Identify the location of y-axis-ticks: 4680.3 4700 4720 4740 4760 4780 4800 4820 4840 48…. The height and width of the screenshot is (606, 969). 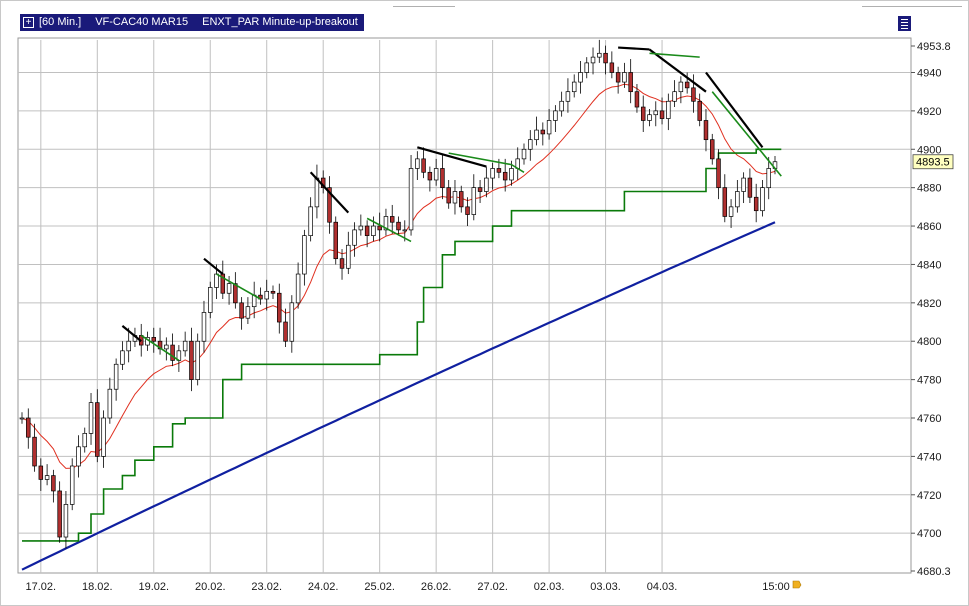
(931, 309).